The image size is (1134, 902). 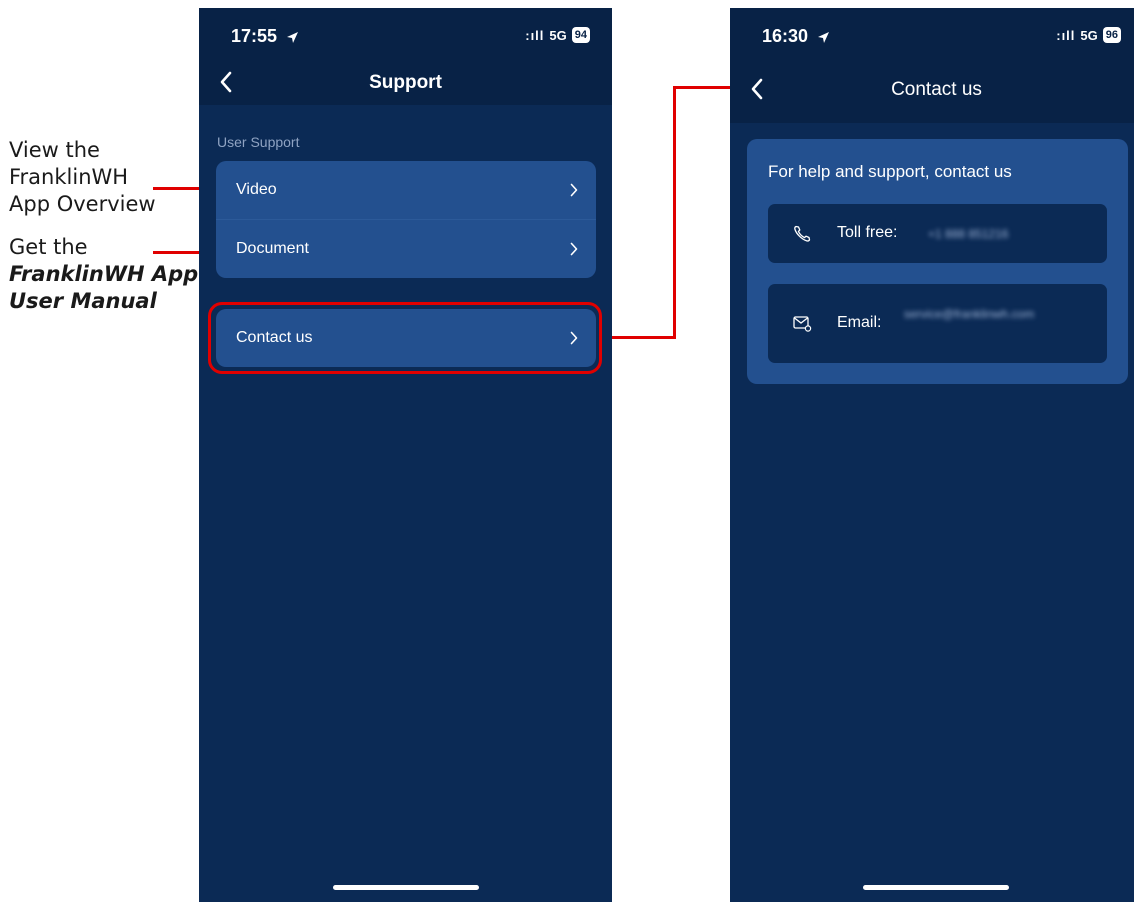 I want to click on page-title: Contact us, so click(x=936, y=89).